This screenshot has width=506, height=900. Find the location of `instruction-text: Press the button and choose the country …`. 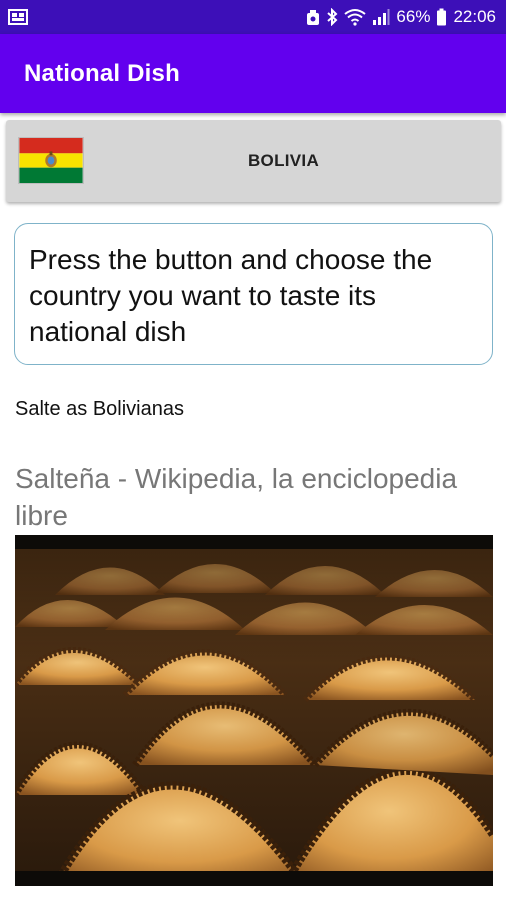

instruction-text: Press the button and choose the country … is located at coordinates (231, 295).